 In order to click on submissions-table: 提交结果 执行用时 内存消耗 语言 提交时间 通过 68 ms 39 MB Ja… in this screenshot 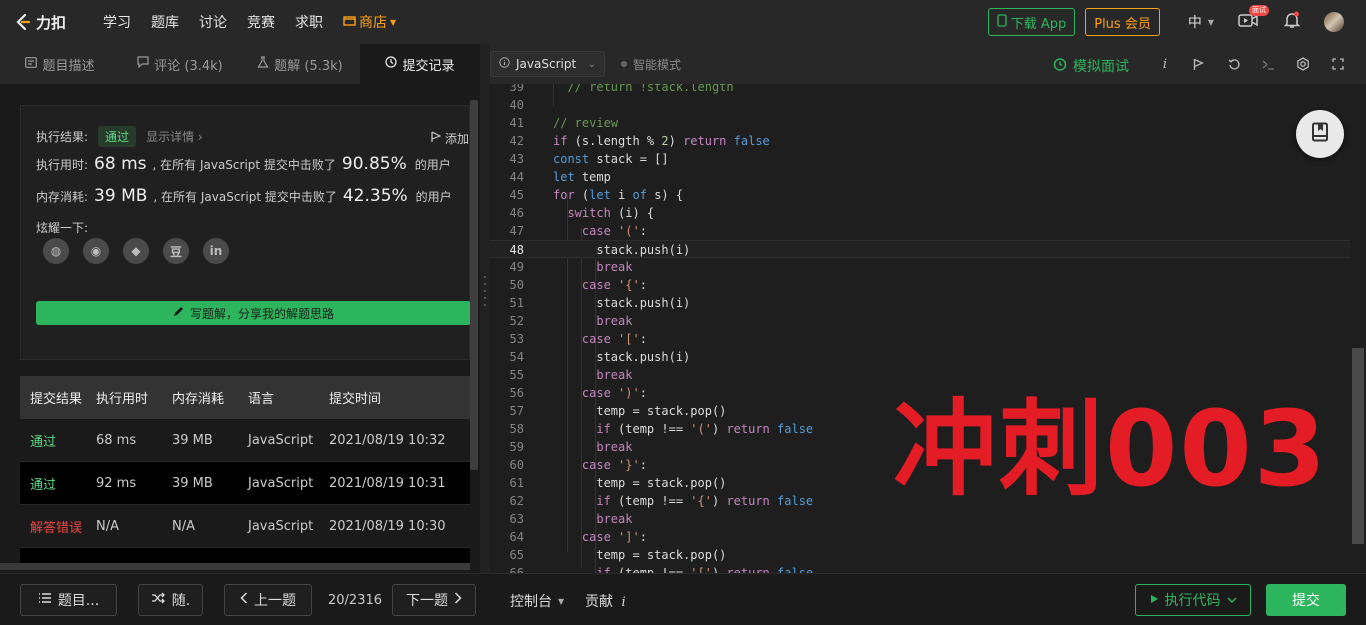, I will do `click(245, 471)`.